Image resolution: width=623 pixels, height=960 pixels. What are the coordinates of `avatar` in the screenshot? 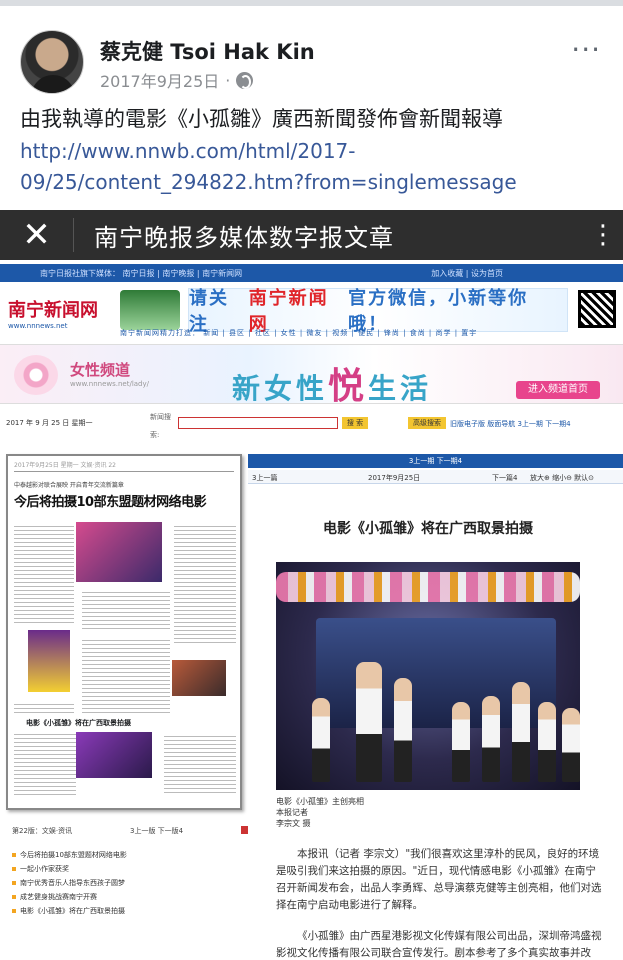 It's located at (52, 62).